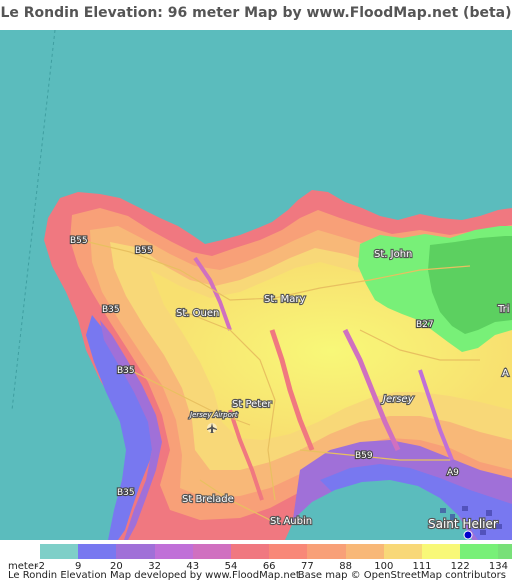 The image size is (512, 582). I want to click on place-label-st-brelade: St Brelade, so click(208, 499).